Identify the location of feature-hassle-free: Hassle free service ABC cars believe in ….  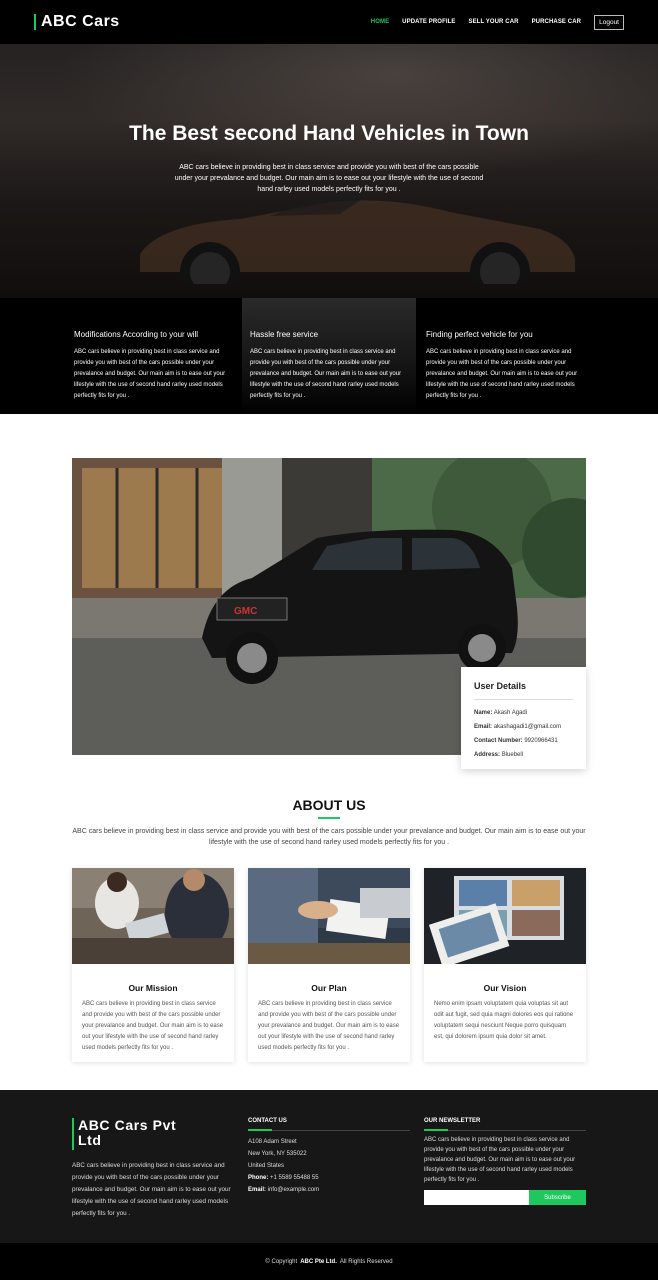
(329, 356).